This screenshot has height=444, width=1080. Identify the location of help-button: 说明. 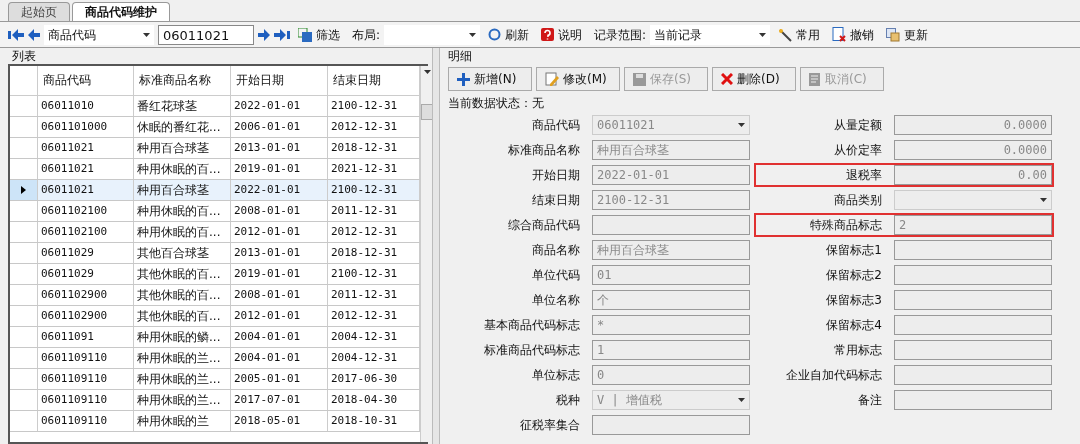
(562, 34).